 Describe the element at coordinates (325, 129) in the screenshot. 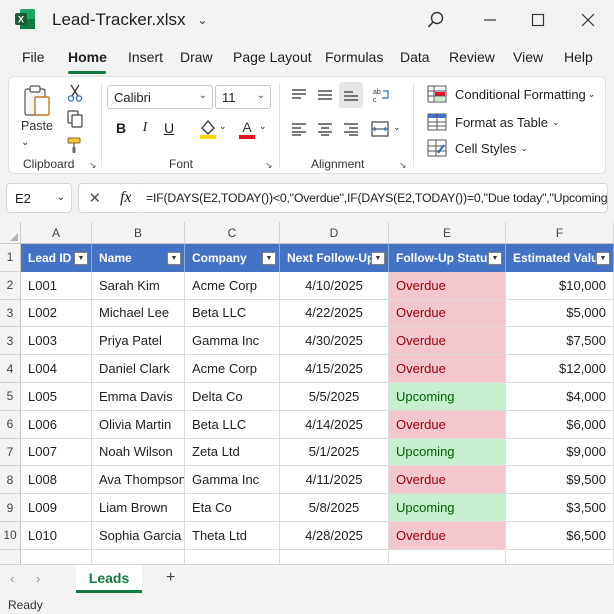

I see `align-center-icon` at that location.